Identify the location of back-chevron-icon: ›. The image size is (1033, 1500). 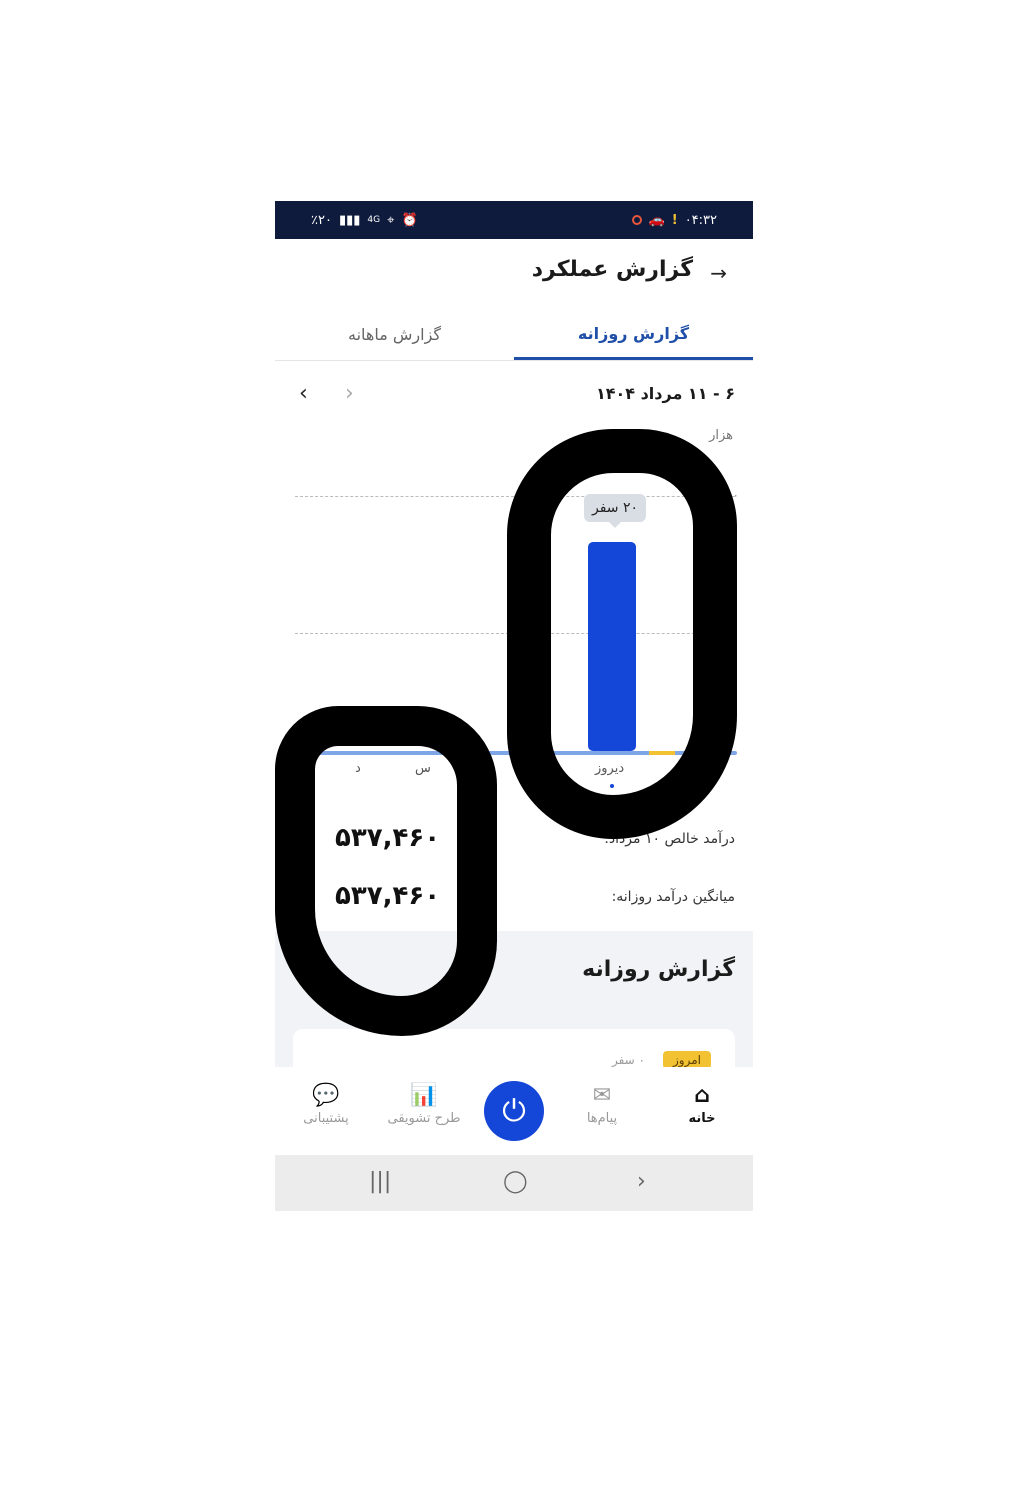
(641, 1181).